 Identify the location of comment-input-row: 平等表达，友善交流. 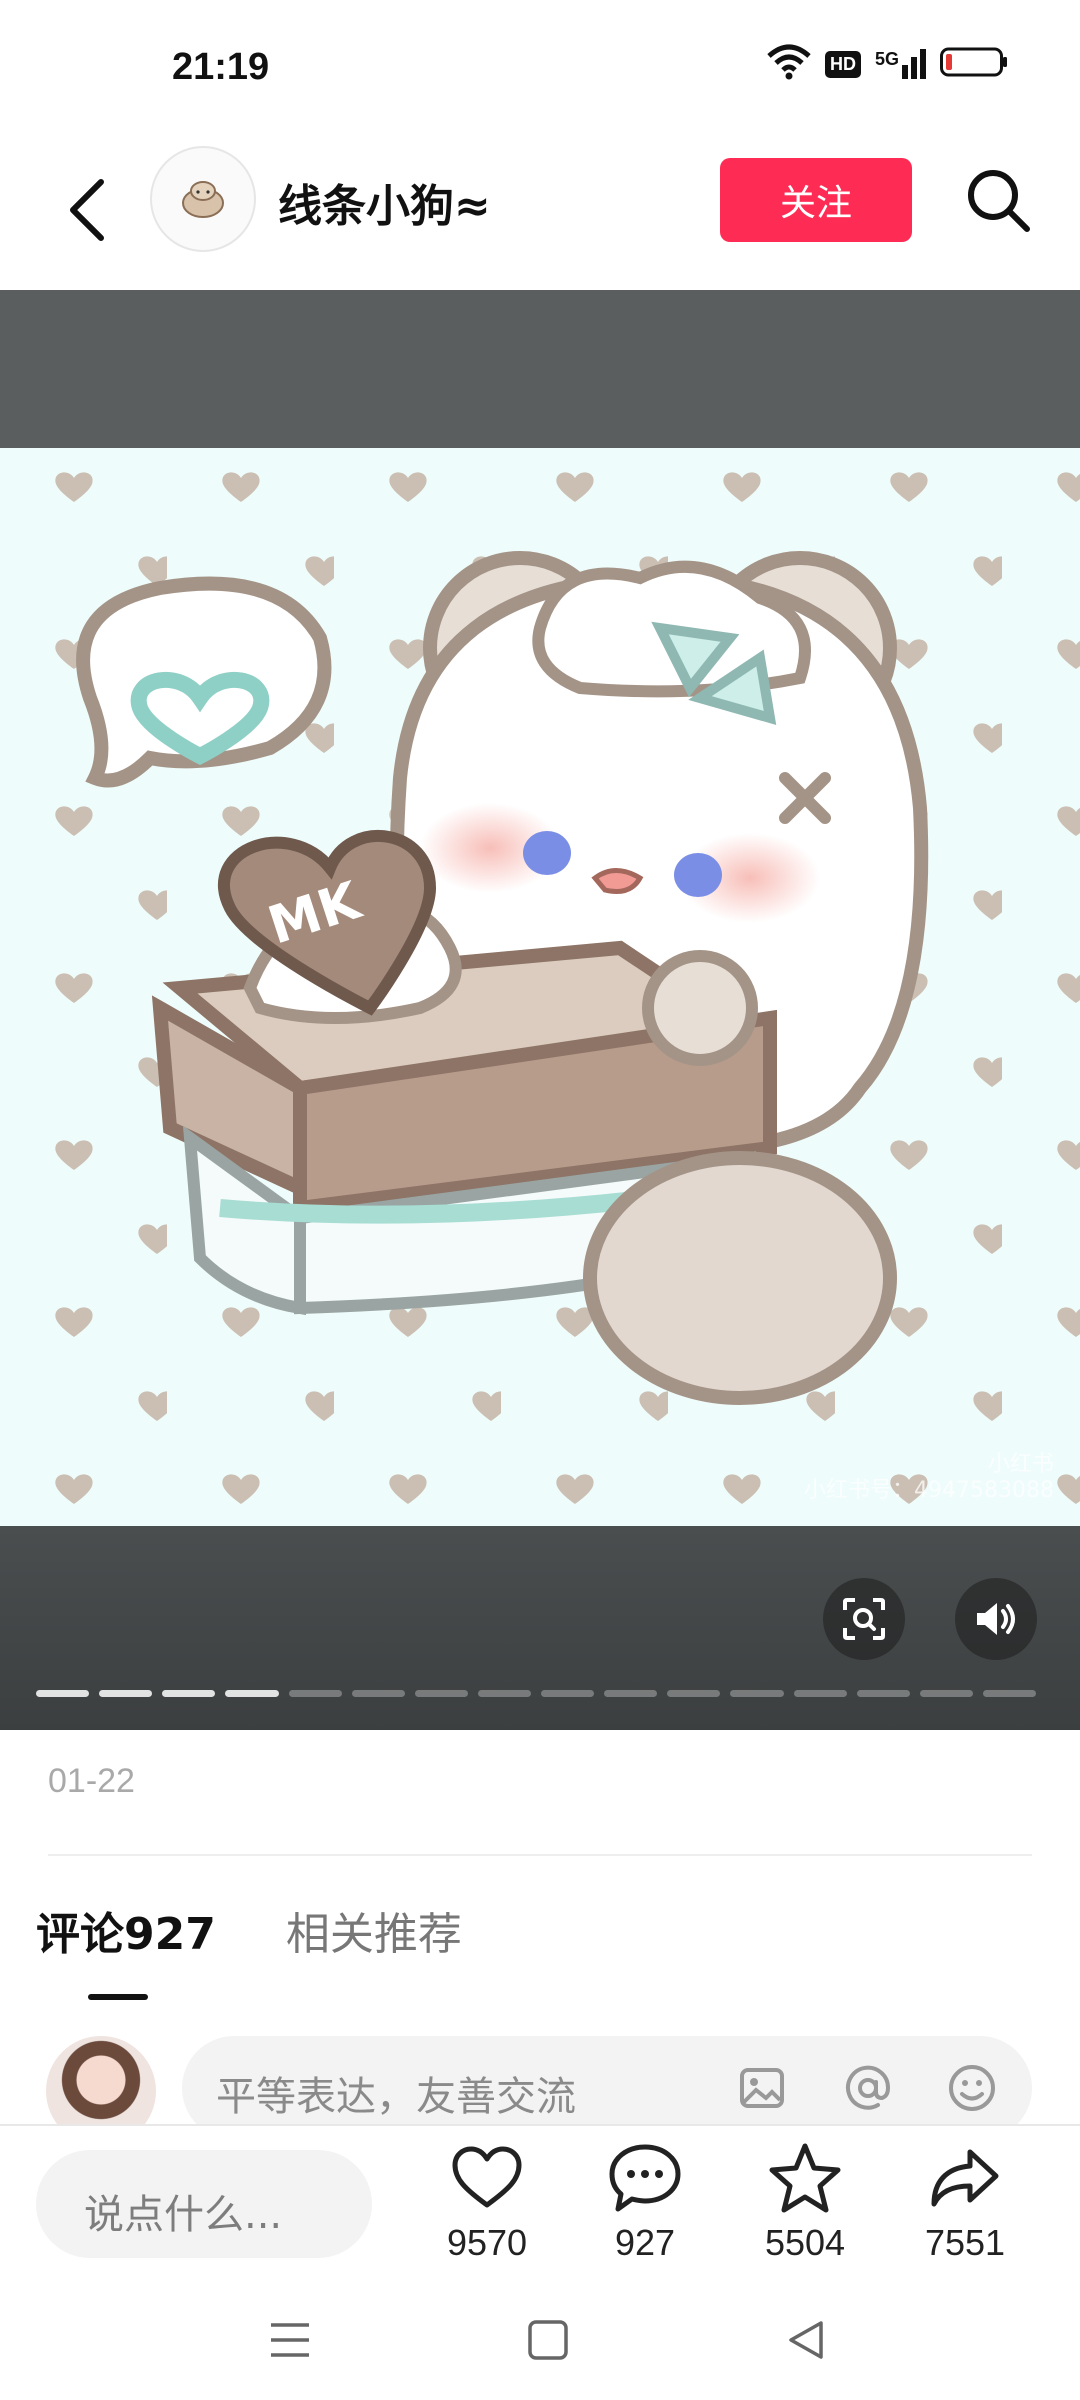
(540, 2078).